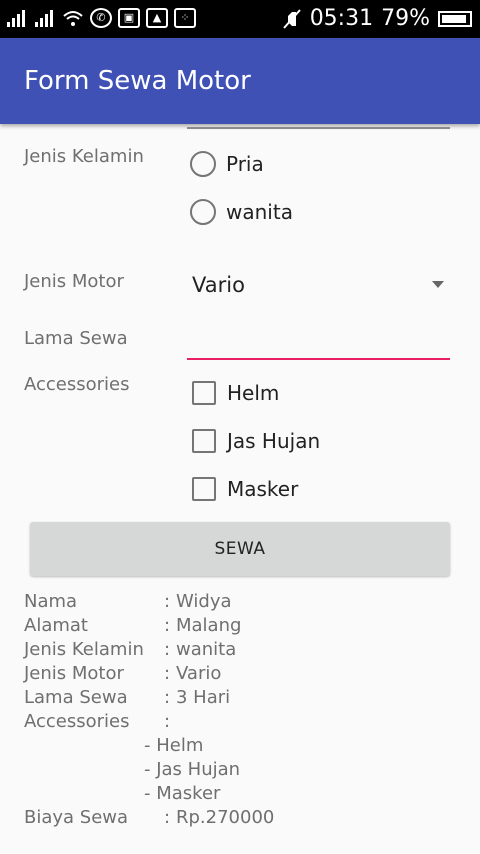 The width and height of the screenshot is (480, 854). What do you see at coordinates (455, 18) in the screenshot?
I see `battery-icon` at bounding box center [455, 18].